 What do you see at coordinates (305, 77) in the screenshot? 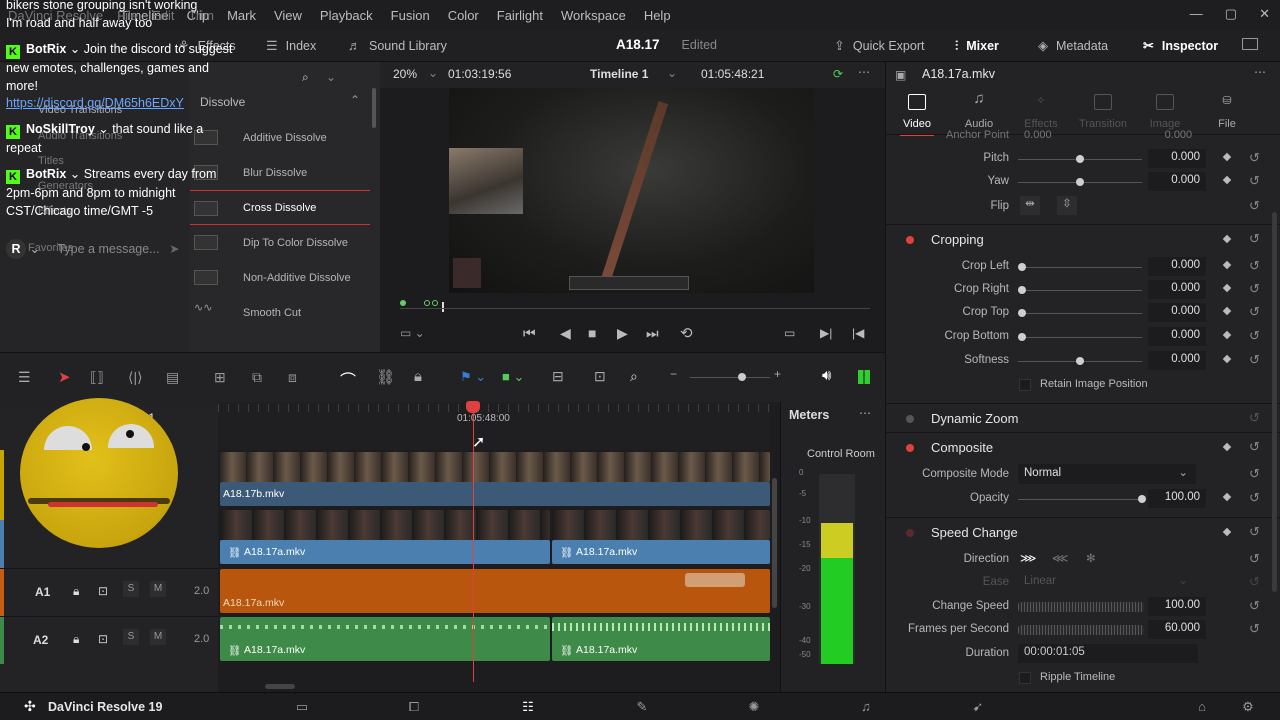
I see `search-icon: ⌕` at bounding box center [305, 77].